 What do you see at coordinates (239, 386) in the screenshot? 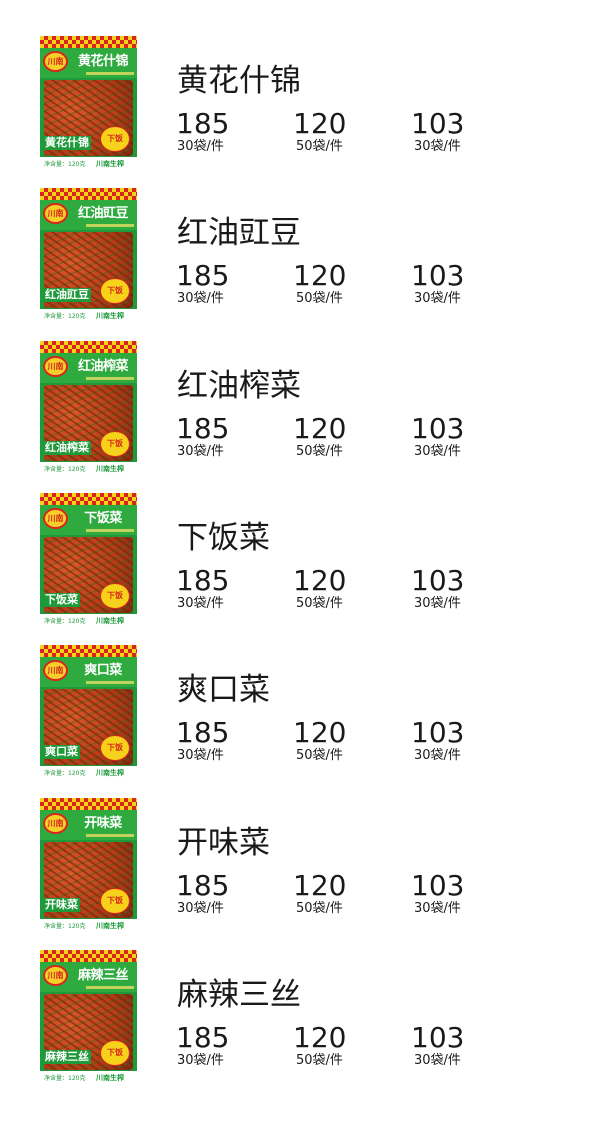
I see `product-name: 红油榨菜` at bounding box center [239, 386].